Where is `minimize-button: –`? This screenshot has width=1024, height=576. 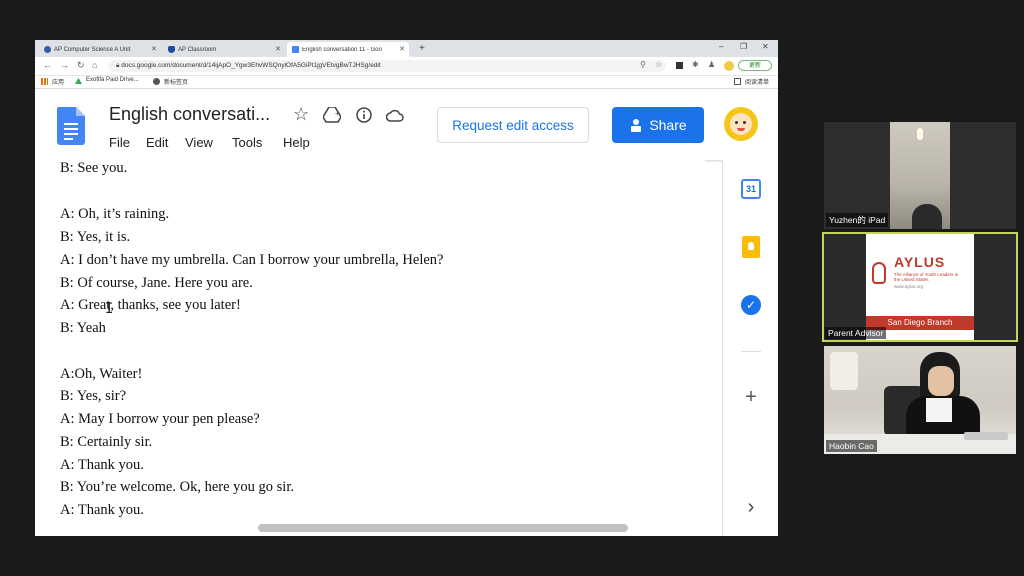 minimize-button: – is located at coordinates (721, 46).